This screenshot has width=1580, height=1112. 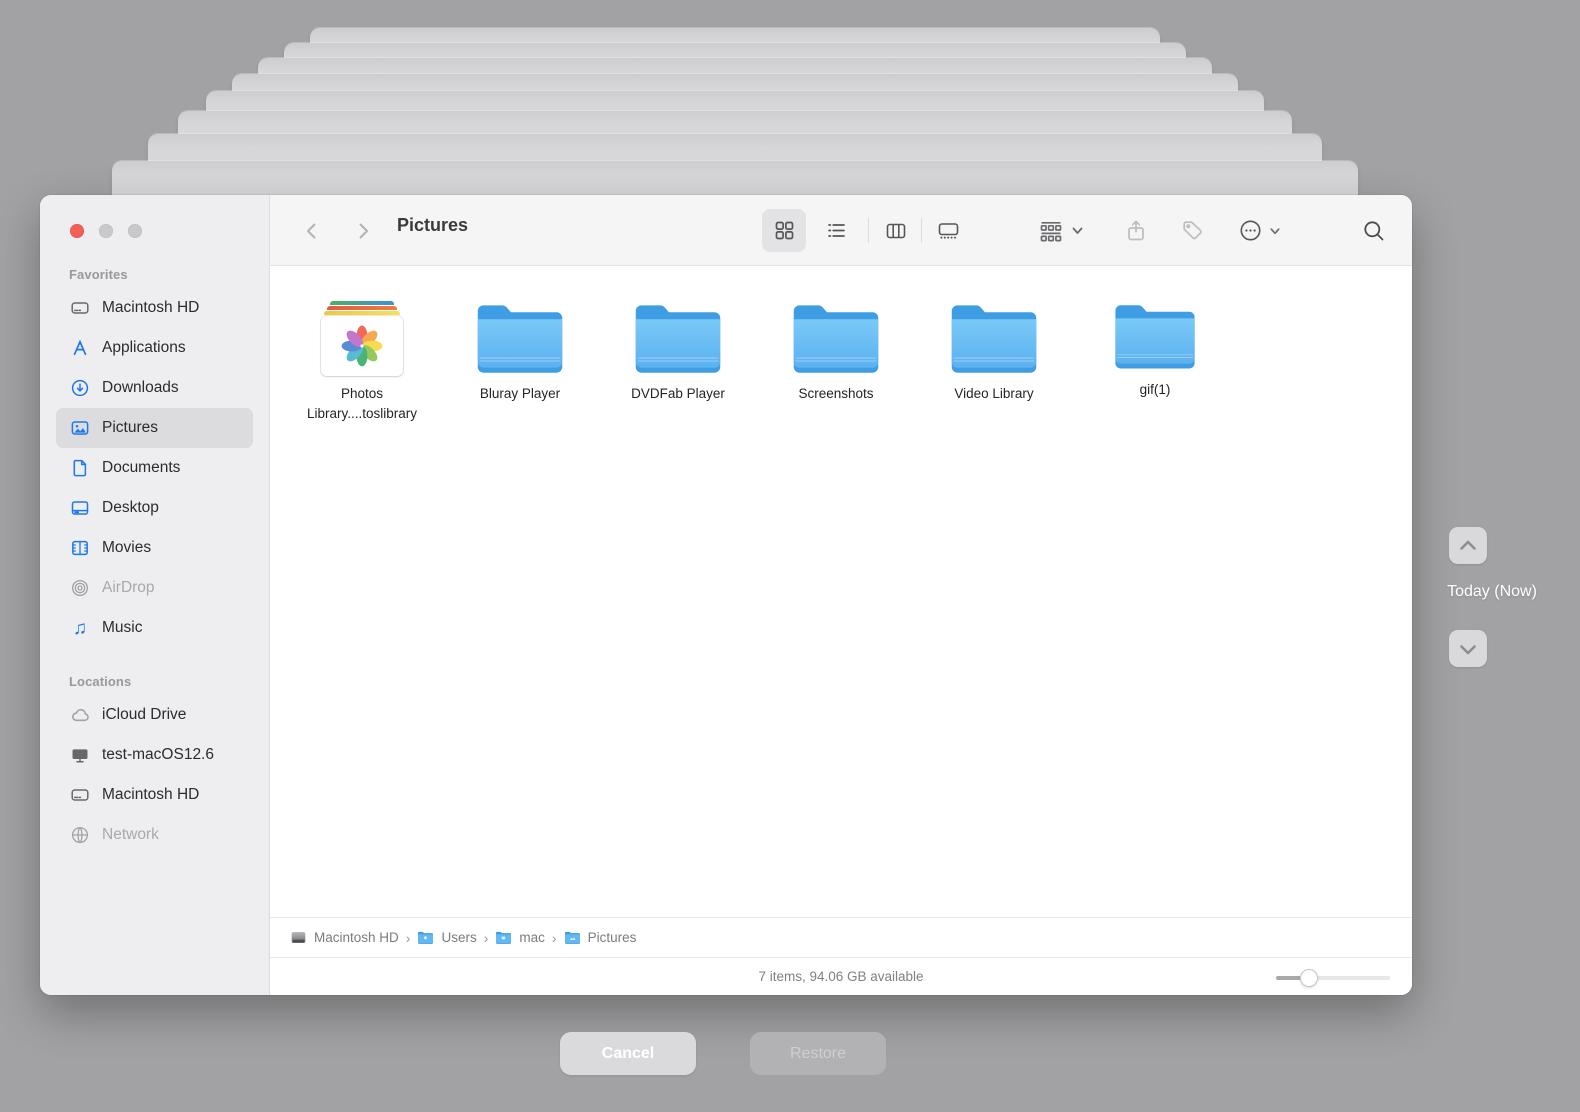 I want to click on file-dvdfab-player: DVDFab Player, so click(x=678, y=347).